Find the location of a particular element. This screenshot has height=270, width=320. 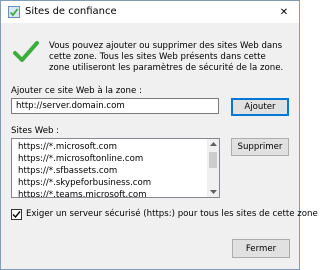

require-https-checkbox is located at coordinates (16, 214).